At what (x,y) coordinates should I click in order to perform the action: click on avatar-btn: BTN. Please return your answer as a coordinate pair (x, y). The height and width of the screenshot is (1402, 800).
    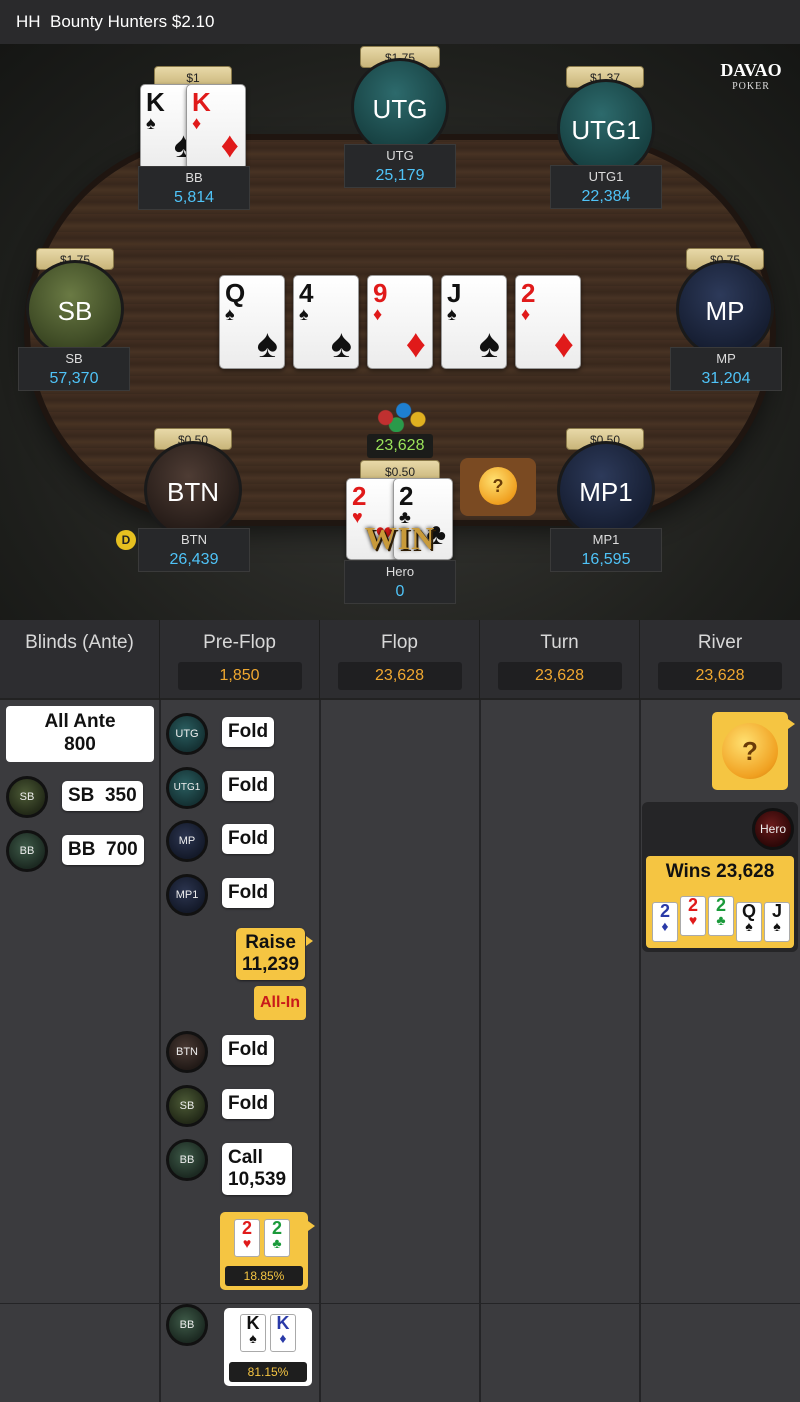
    Looking at the image, I should click on (193, 490).